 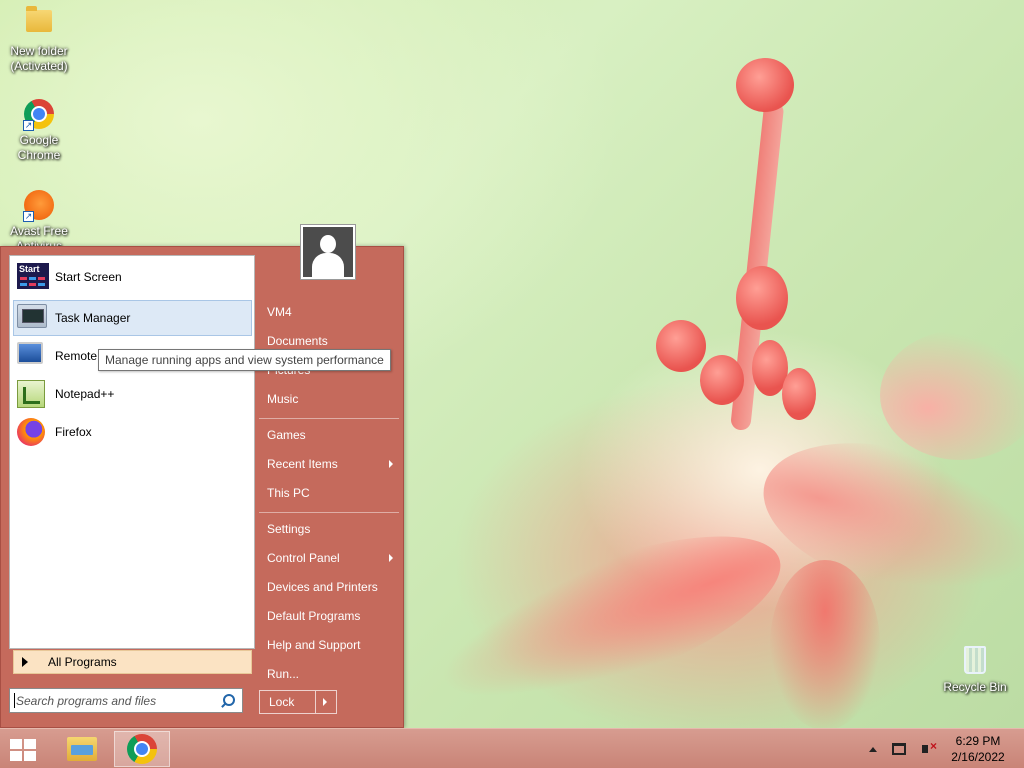 I want to click on desktop-icon-label: Avast Free, so click(x=39, y=231).